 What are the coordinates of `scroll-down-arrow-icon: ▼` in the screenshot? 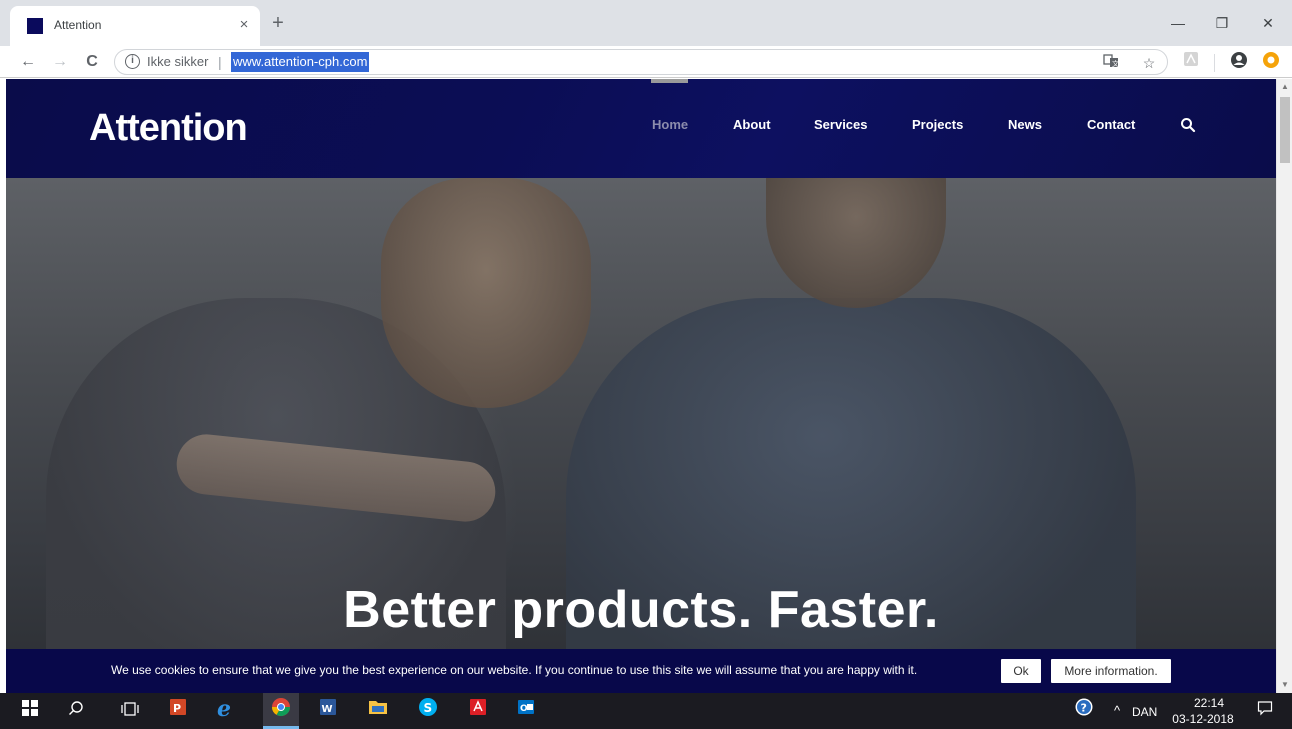 It's located at (1284, 685).